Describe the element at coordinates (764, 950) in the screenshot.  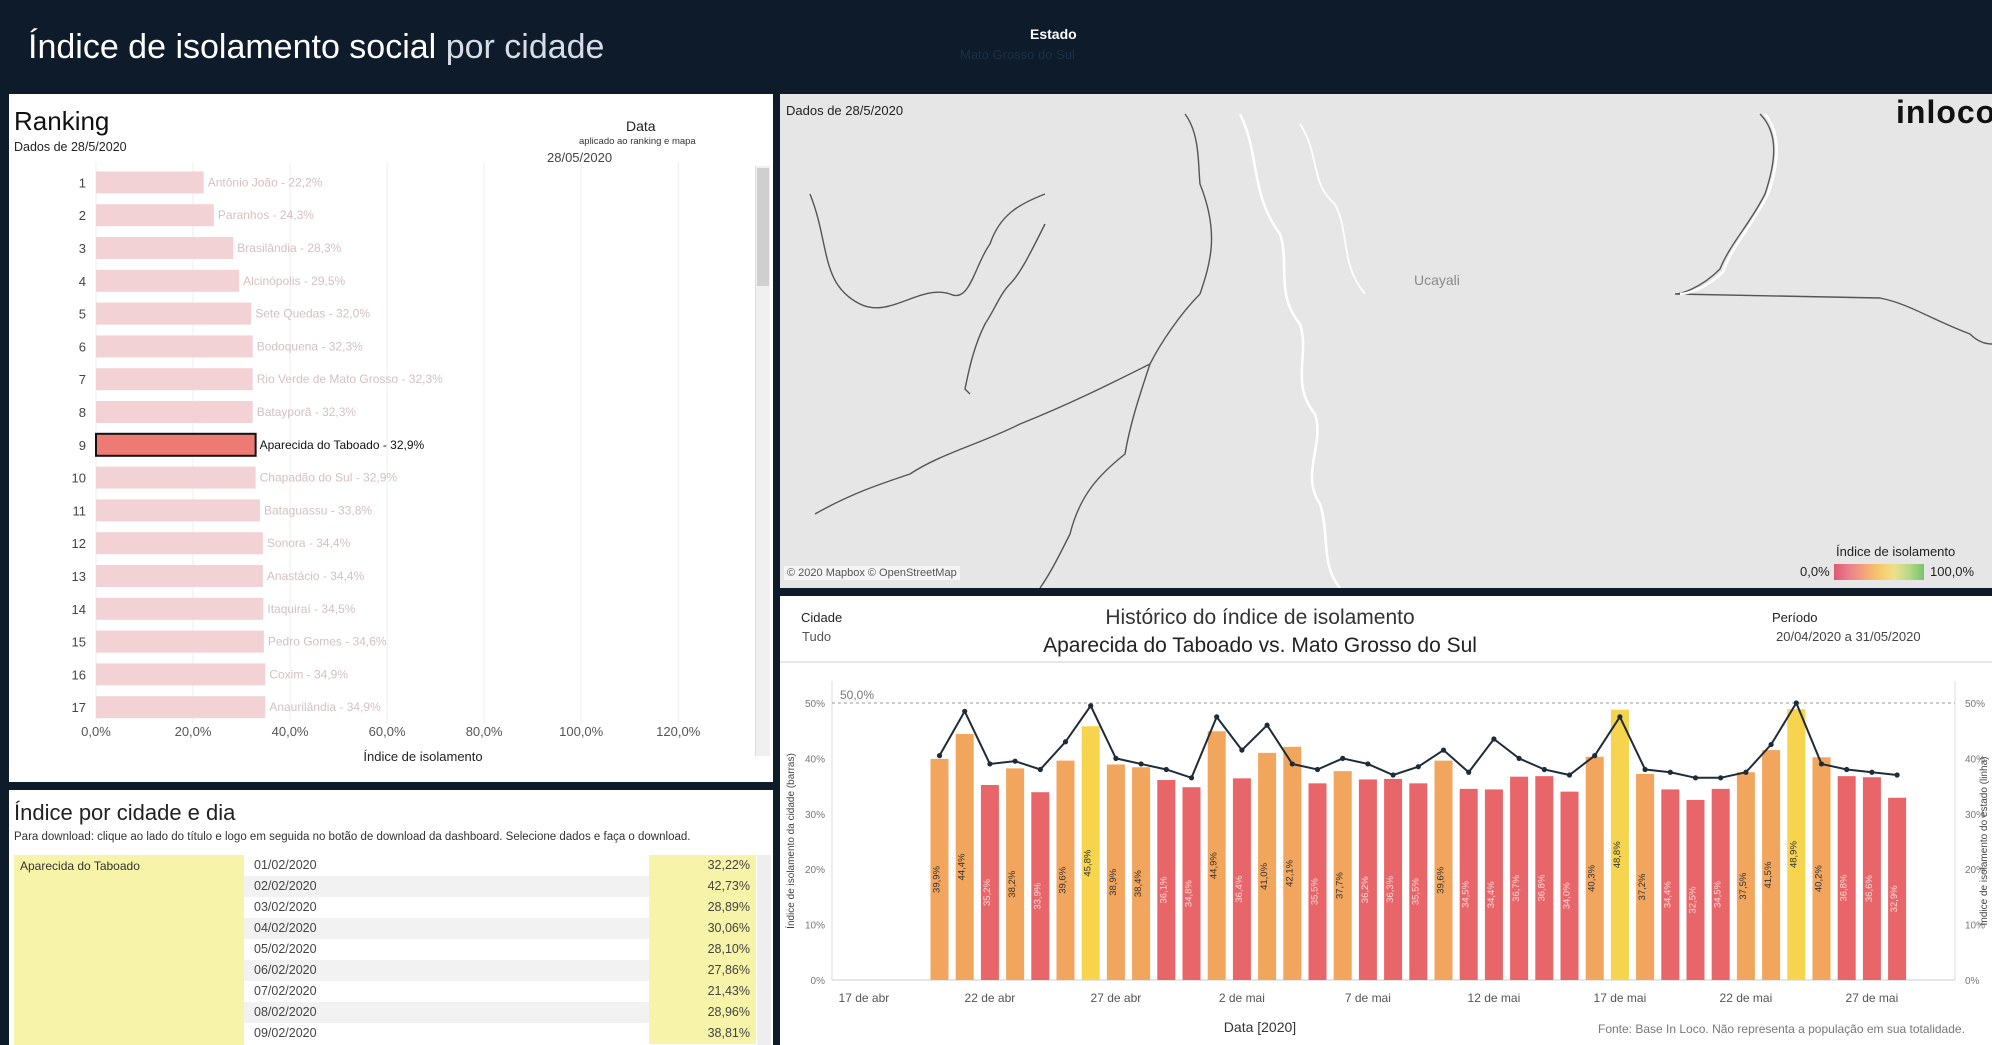
I see `table-scrollbar` at that location.